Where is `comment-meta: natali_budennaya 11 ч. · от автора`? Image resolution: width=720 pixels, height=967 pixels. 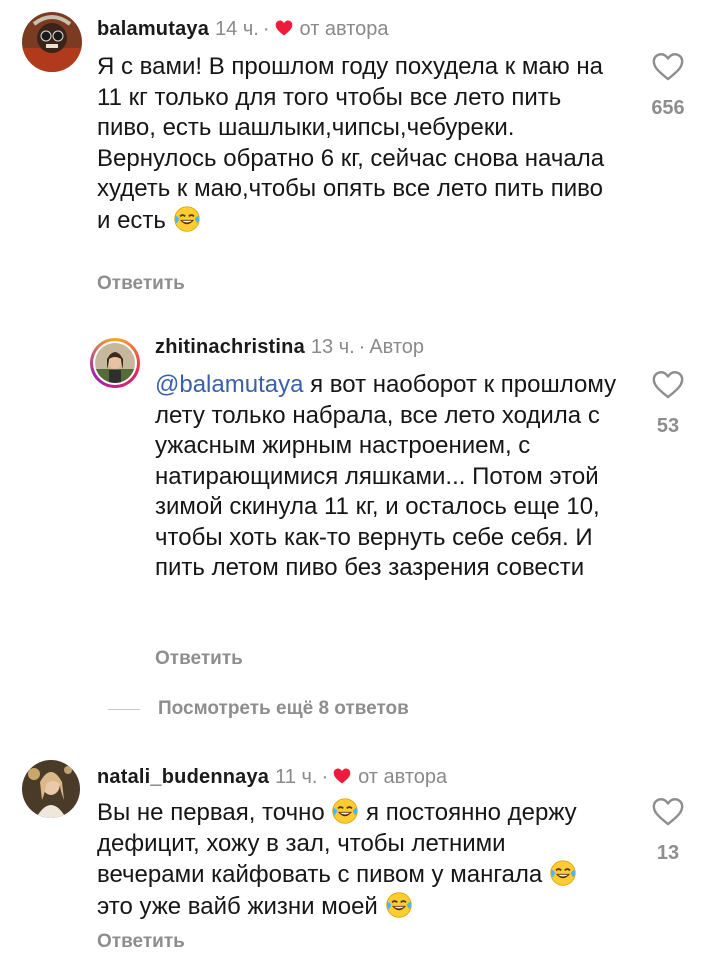
comment-meta: natali_budennaya 11 ч. · от автора is located at coordinates (272, 777).